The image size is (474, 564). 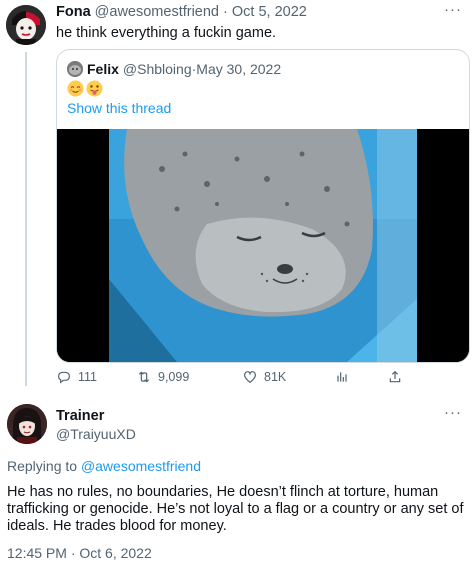 What do you see at coordinates (157, 12) in the screenshot?
I see `author-handle: @awesomestfriend` at bounding box center [157, 12].